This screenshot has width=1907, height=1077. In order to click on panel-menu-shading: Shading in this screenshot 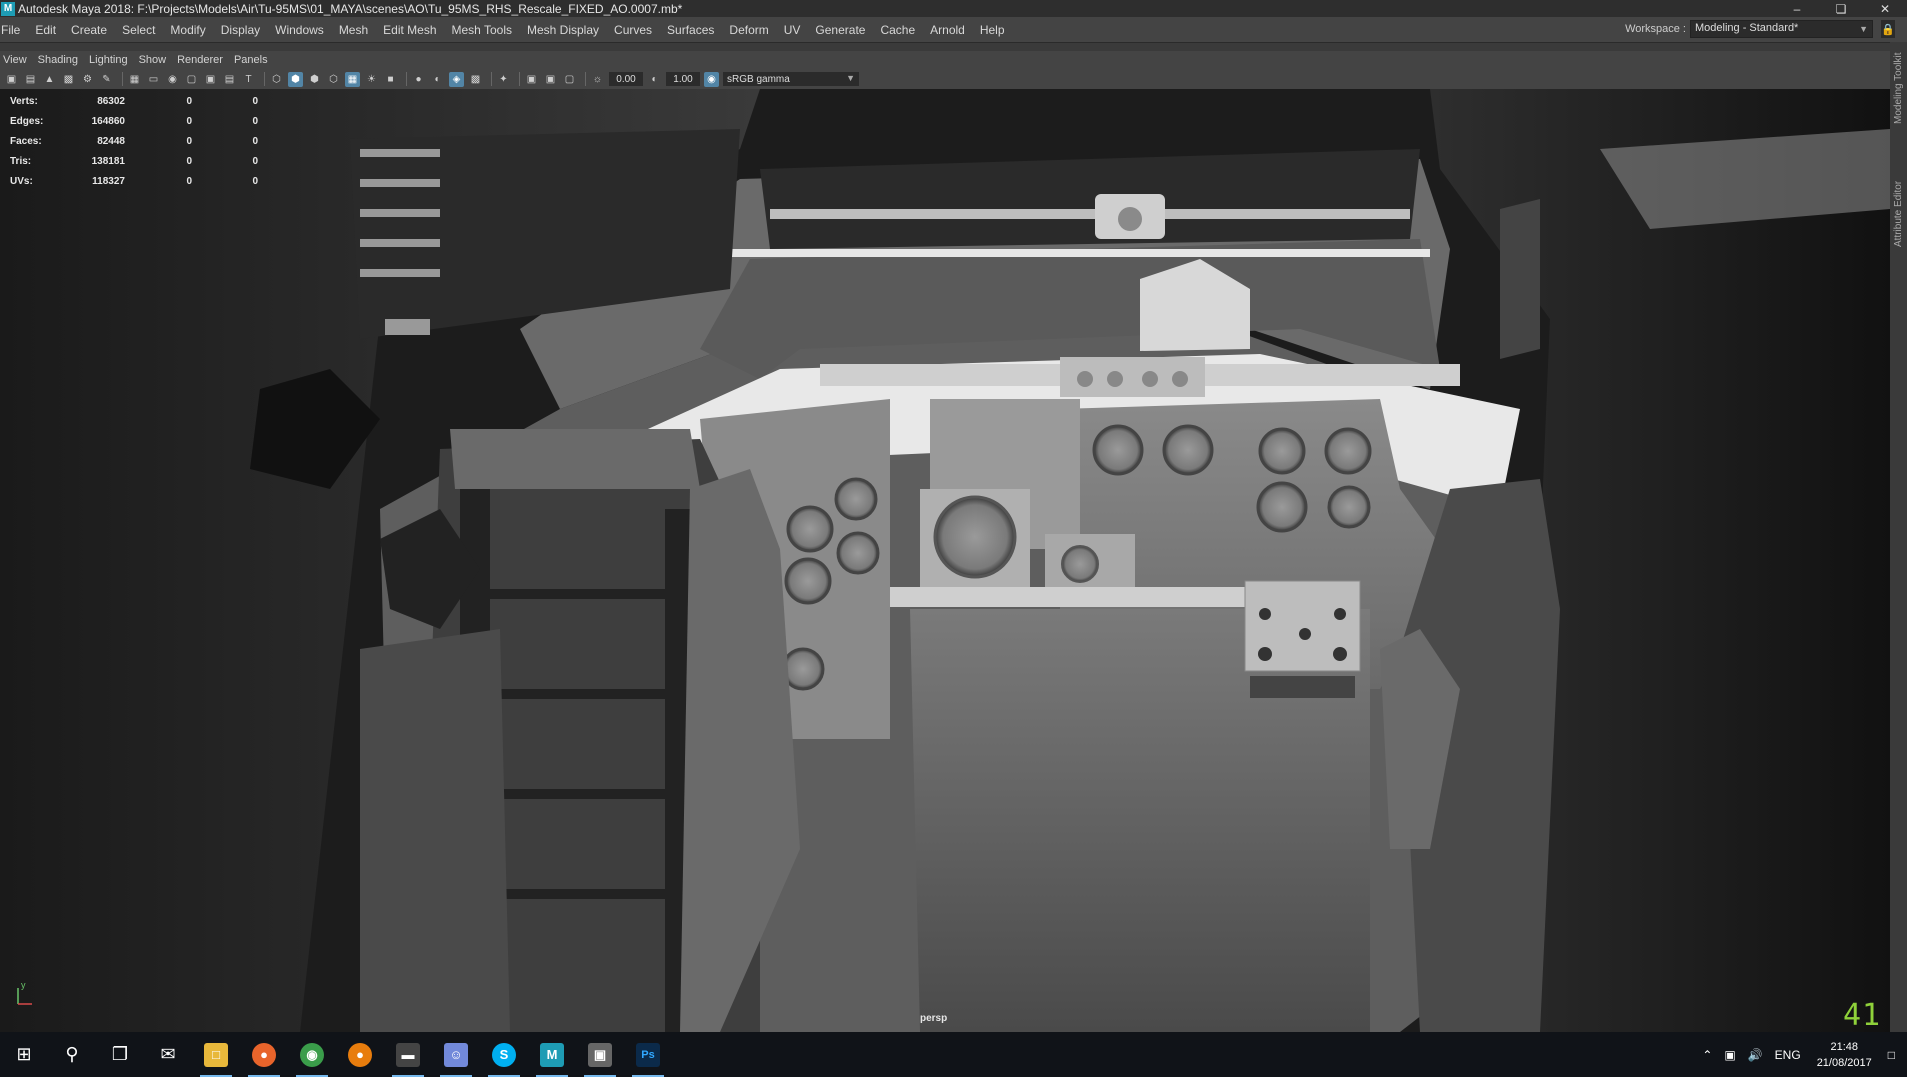, I will do `click(59, 60)`.